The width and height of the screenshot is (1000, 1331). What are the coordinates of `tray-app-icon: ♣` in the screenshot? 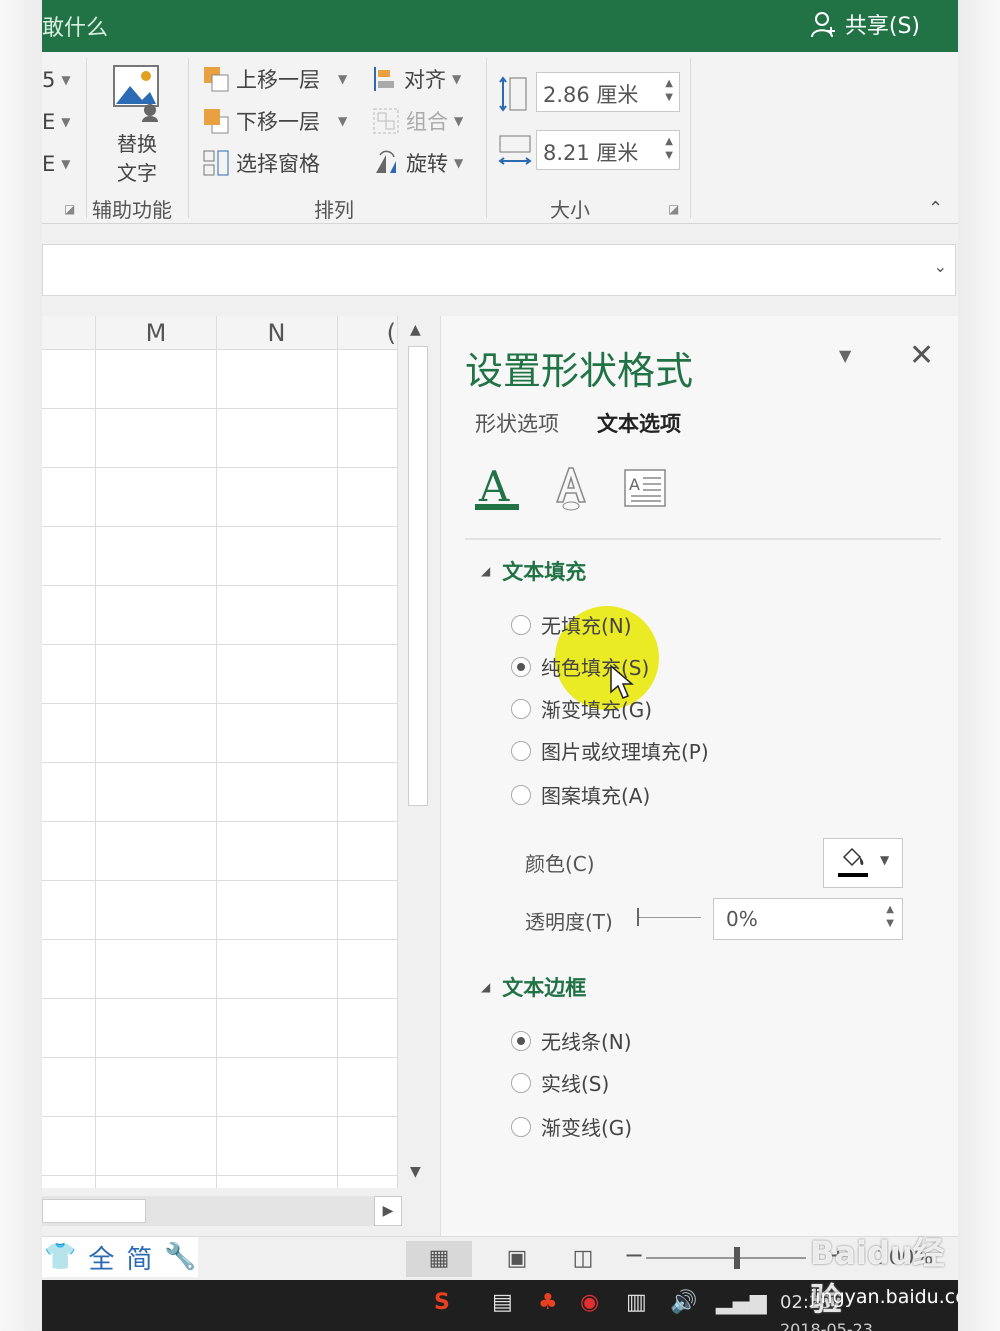 It's located at (548, 1302).